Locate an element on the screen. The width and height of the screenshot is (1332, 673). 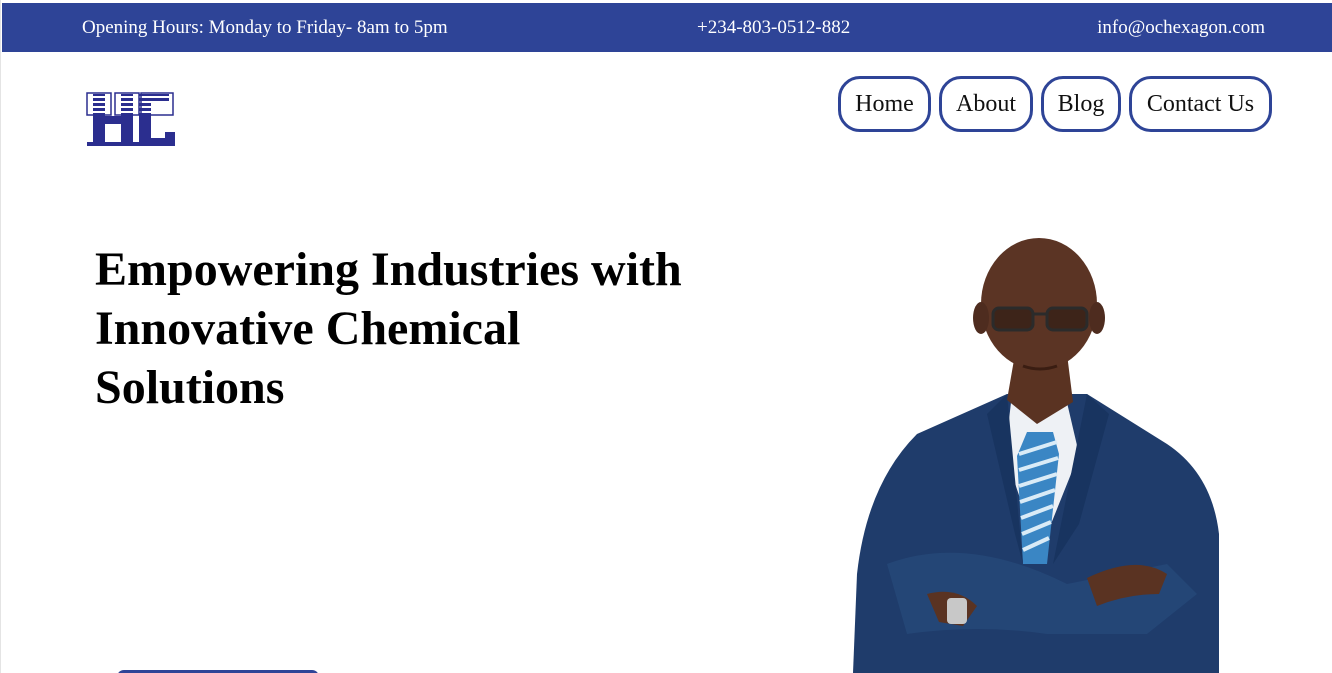
hero-title-line-2: Innovative Chemical is located at coordinates (308, 328).